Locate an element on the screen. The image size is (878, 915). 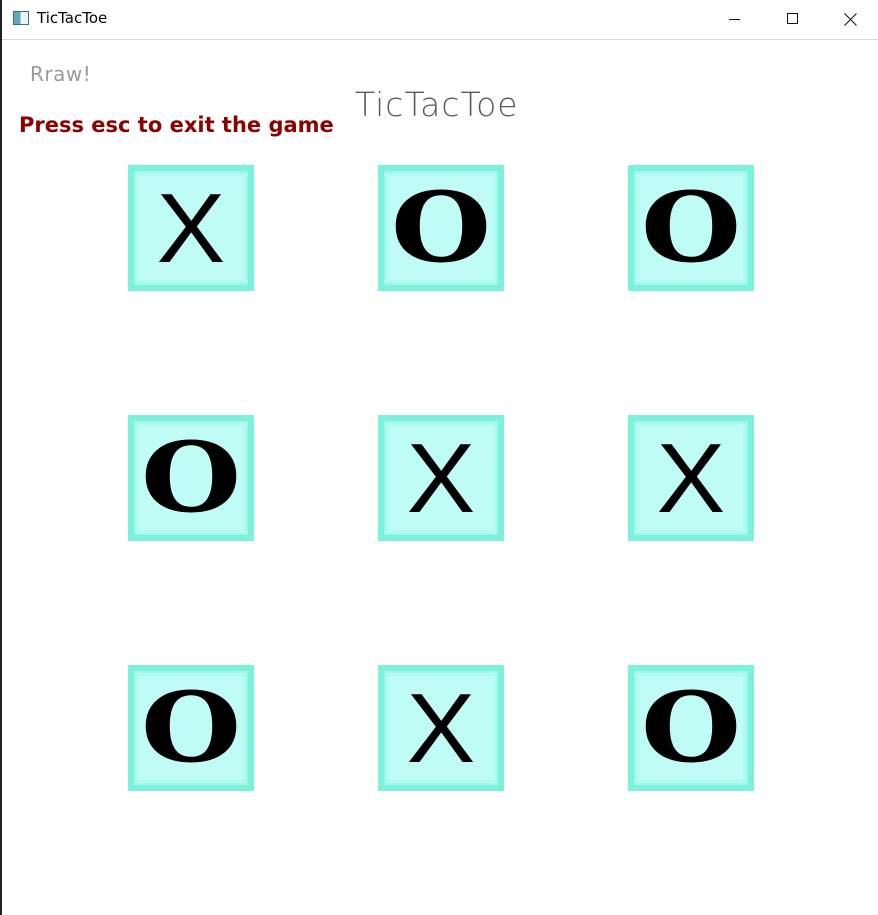
app-window-icon is located at coordinates (21, 18).